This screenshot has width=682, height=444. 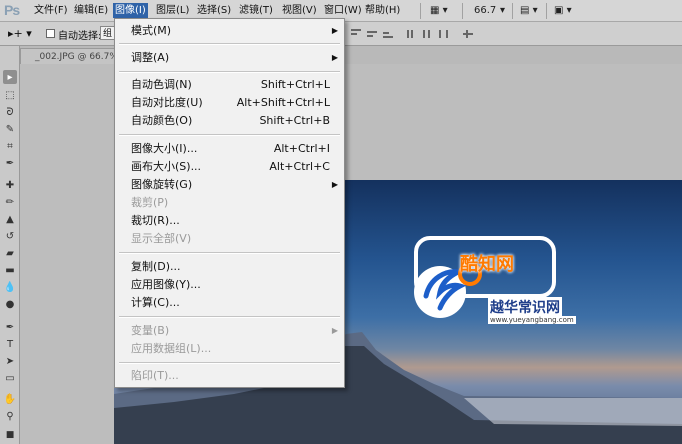 What do you see at coordinates (20, 33) in the screenshot?
I see `move-tool-preset-icon: ▸+ ▾` at bounding box center [20, 33].